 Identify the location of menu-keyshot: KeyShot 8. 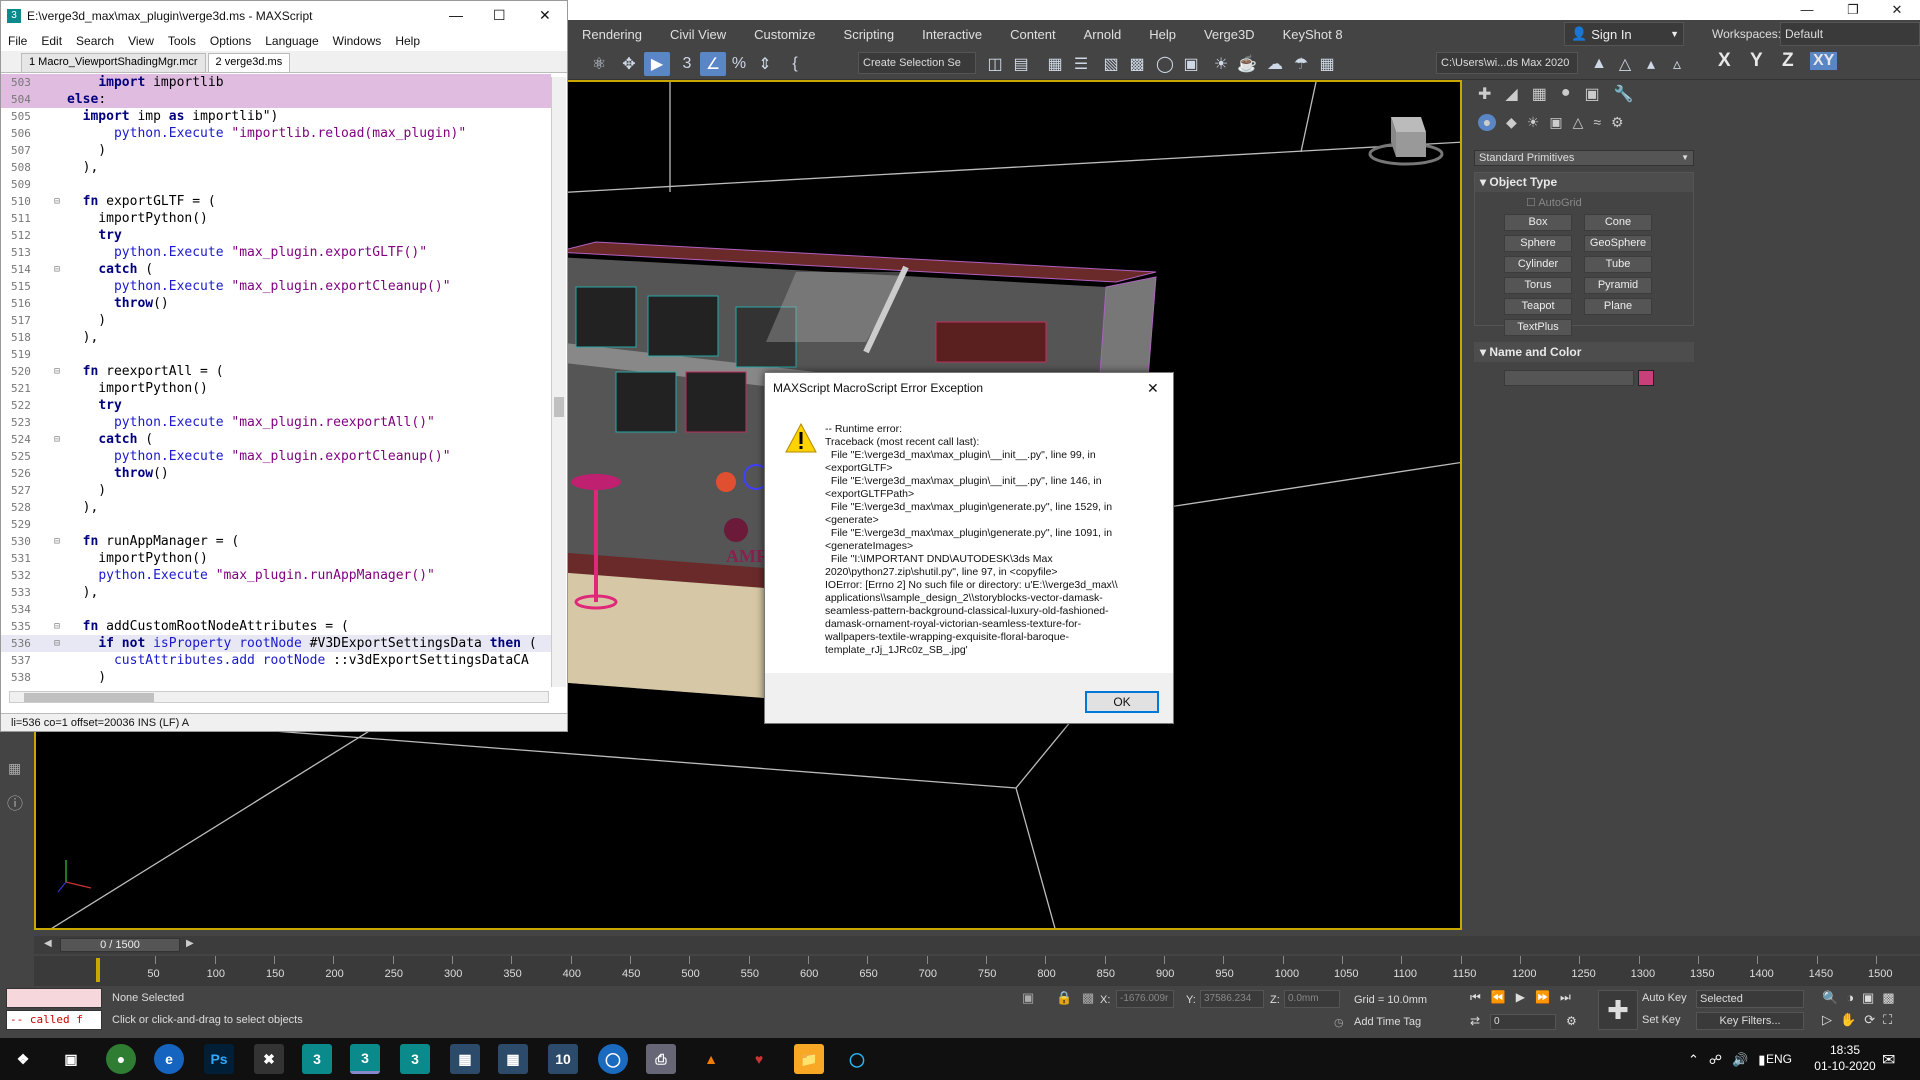
(1313, 34).